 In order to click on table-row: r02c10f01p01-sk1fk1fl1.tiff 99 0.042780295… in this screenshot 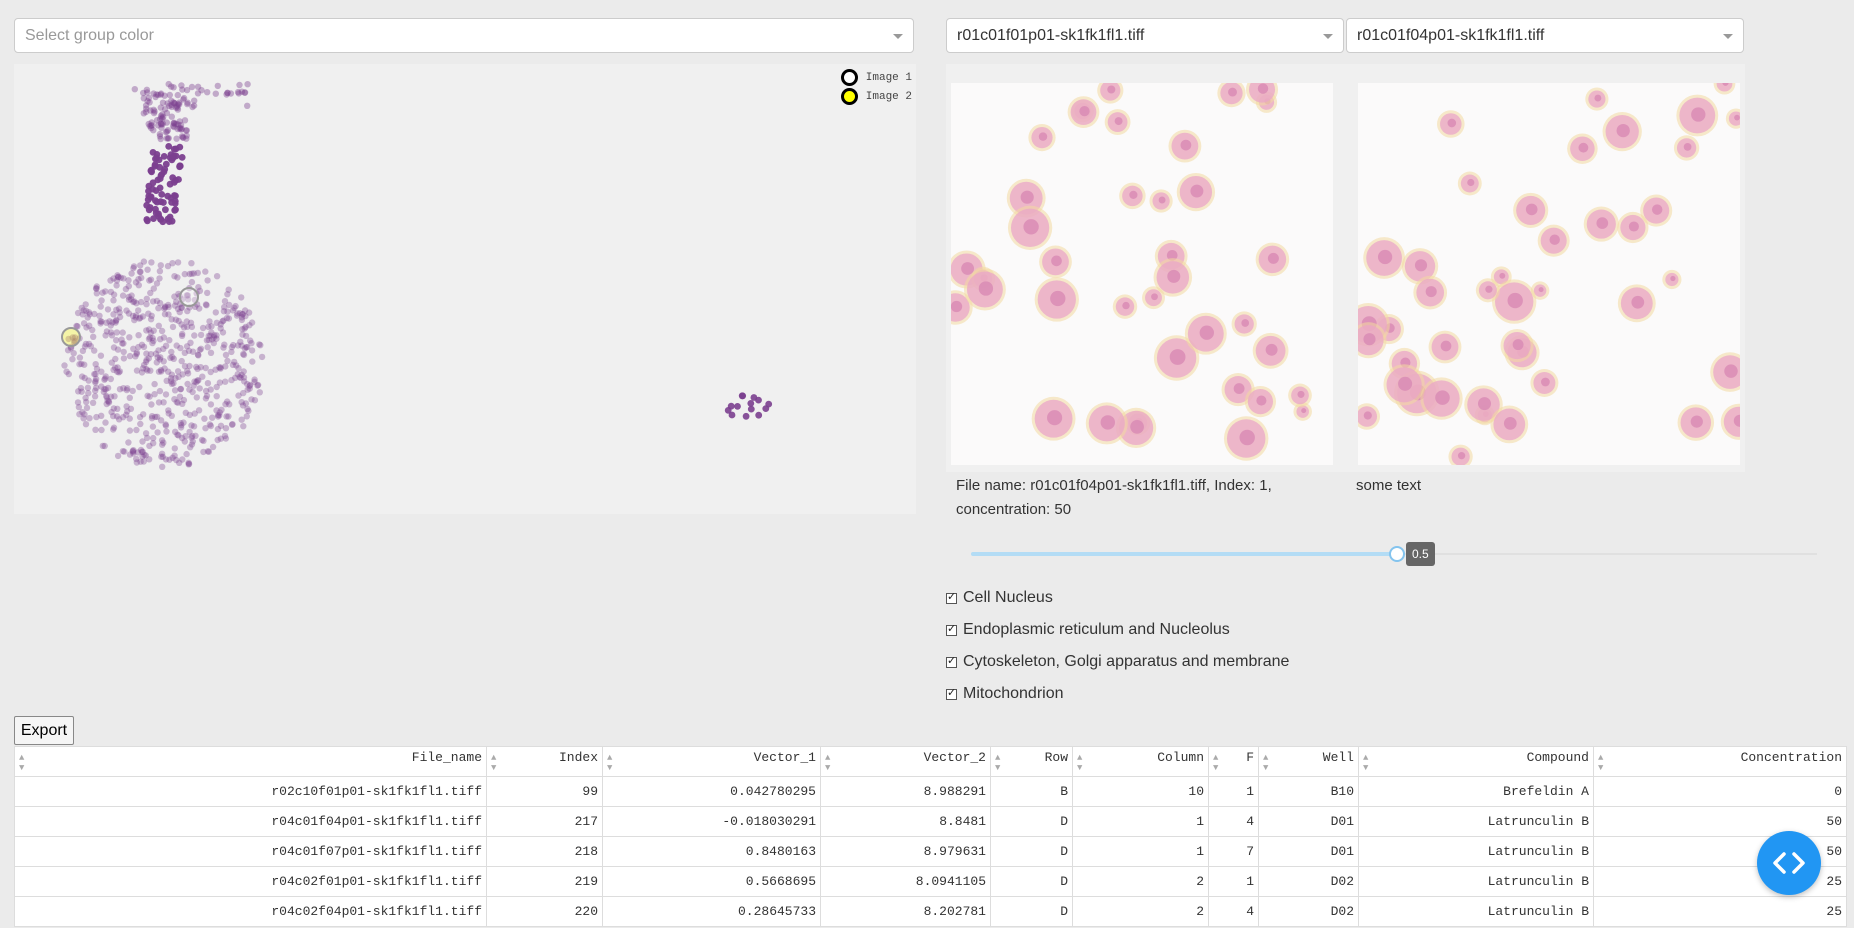, I will do `click(930, 791)`.